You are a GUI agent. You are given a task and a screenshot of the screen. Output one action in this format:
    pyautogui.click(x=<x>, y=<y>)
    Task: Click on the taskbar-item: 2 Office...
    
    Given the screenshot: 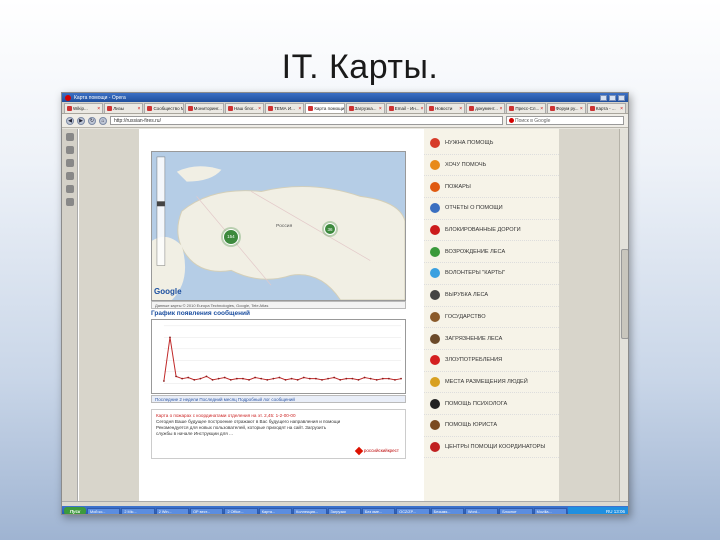 What is the action you would take?
    pyautogui.click(x=241, y=510)
    